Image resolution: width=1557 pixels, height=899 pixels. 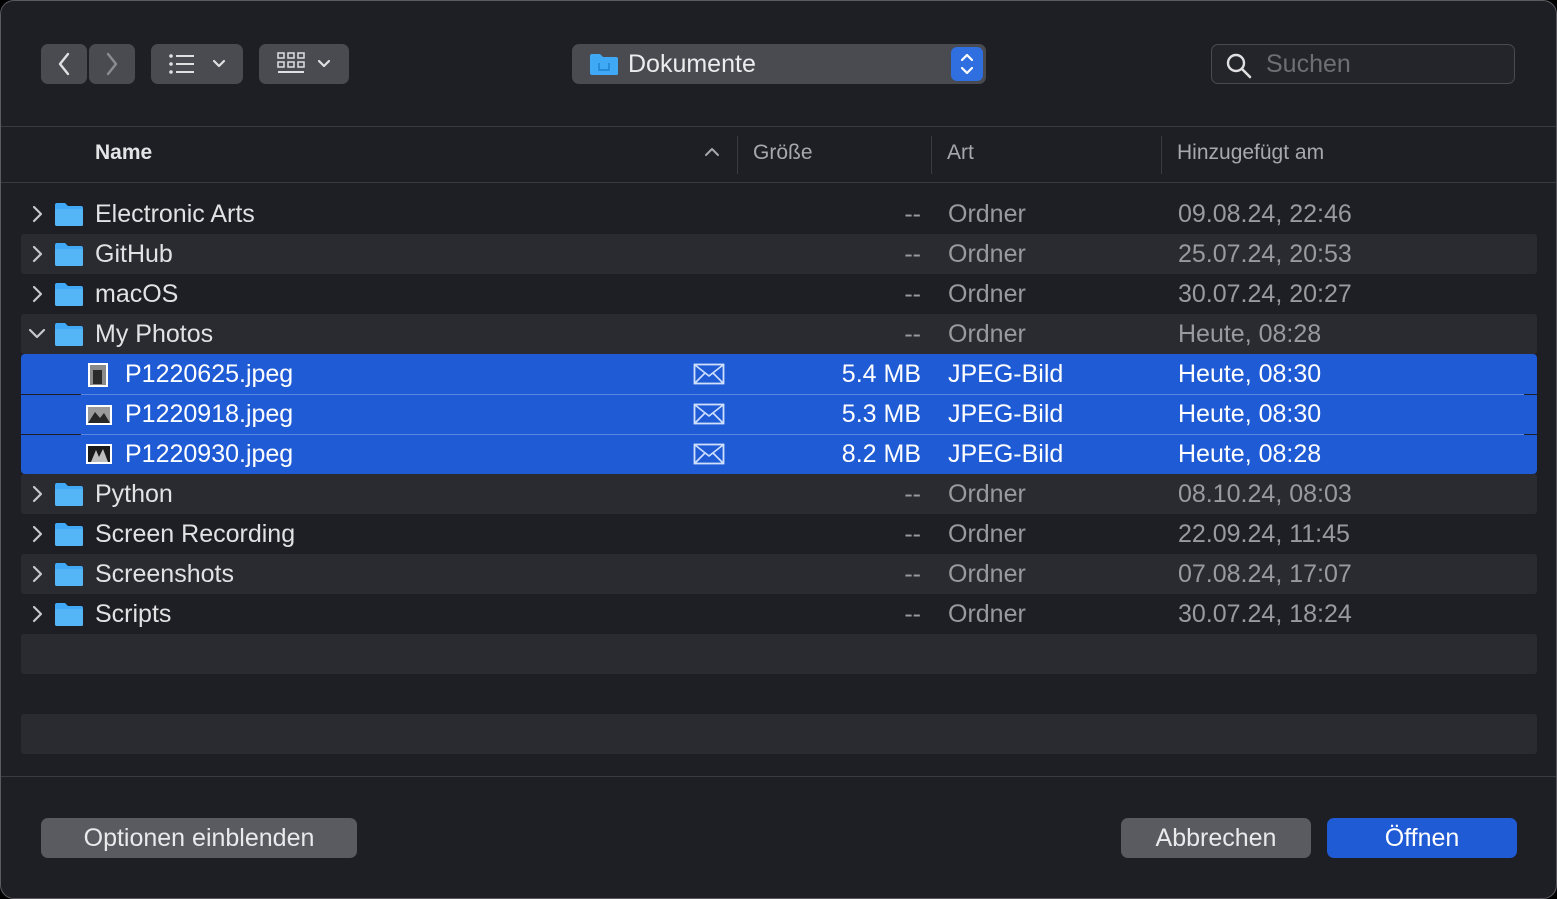 I want to click on file-name: P1220625.jpeg, so click(x=209, y=374).